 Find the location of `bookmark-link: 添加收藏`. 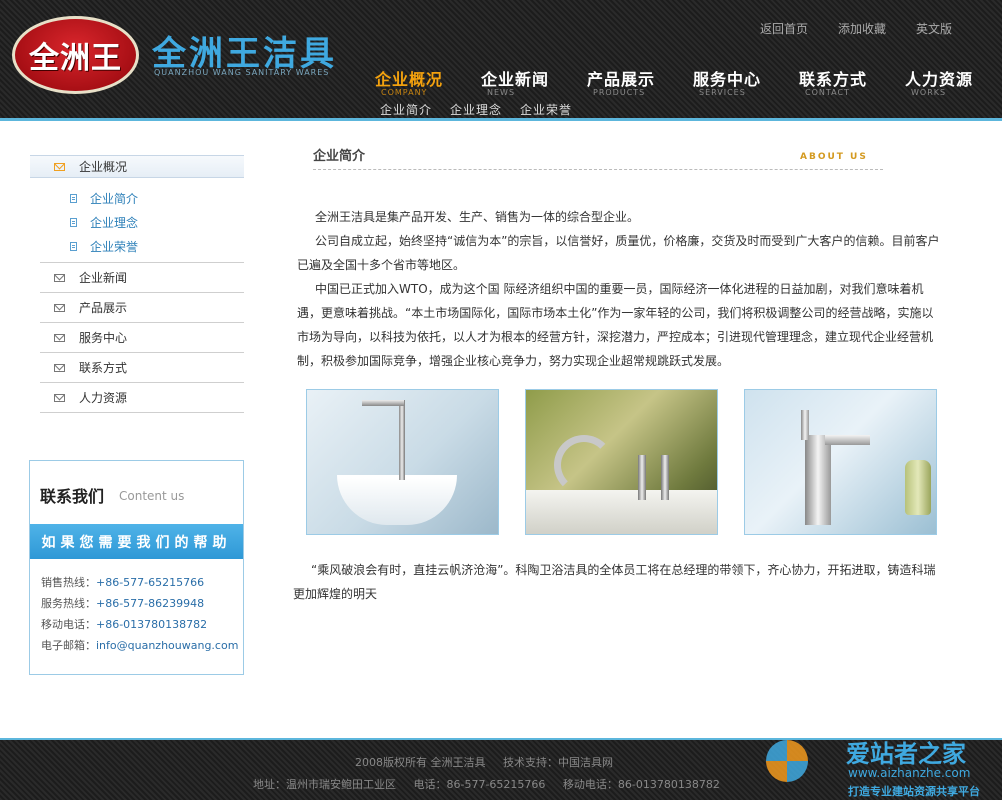

bookmark-link: 添加收藏 is located at coordinates (862, 28).